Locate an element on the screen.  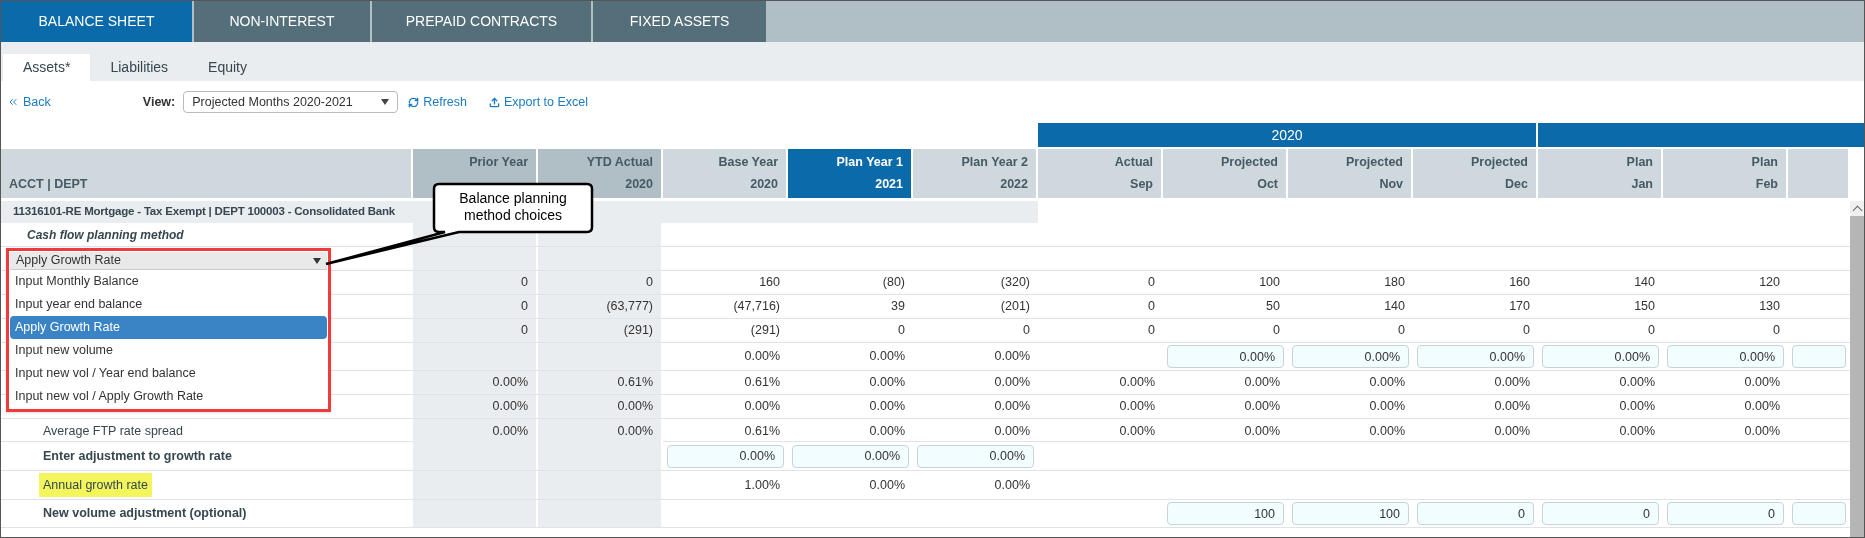
refresh-icon is located at coordinates (414, 102).